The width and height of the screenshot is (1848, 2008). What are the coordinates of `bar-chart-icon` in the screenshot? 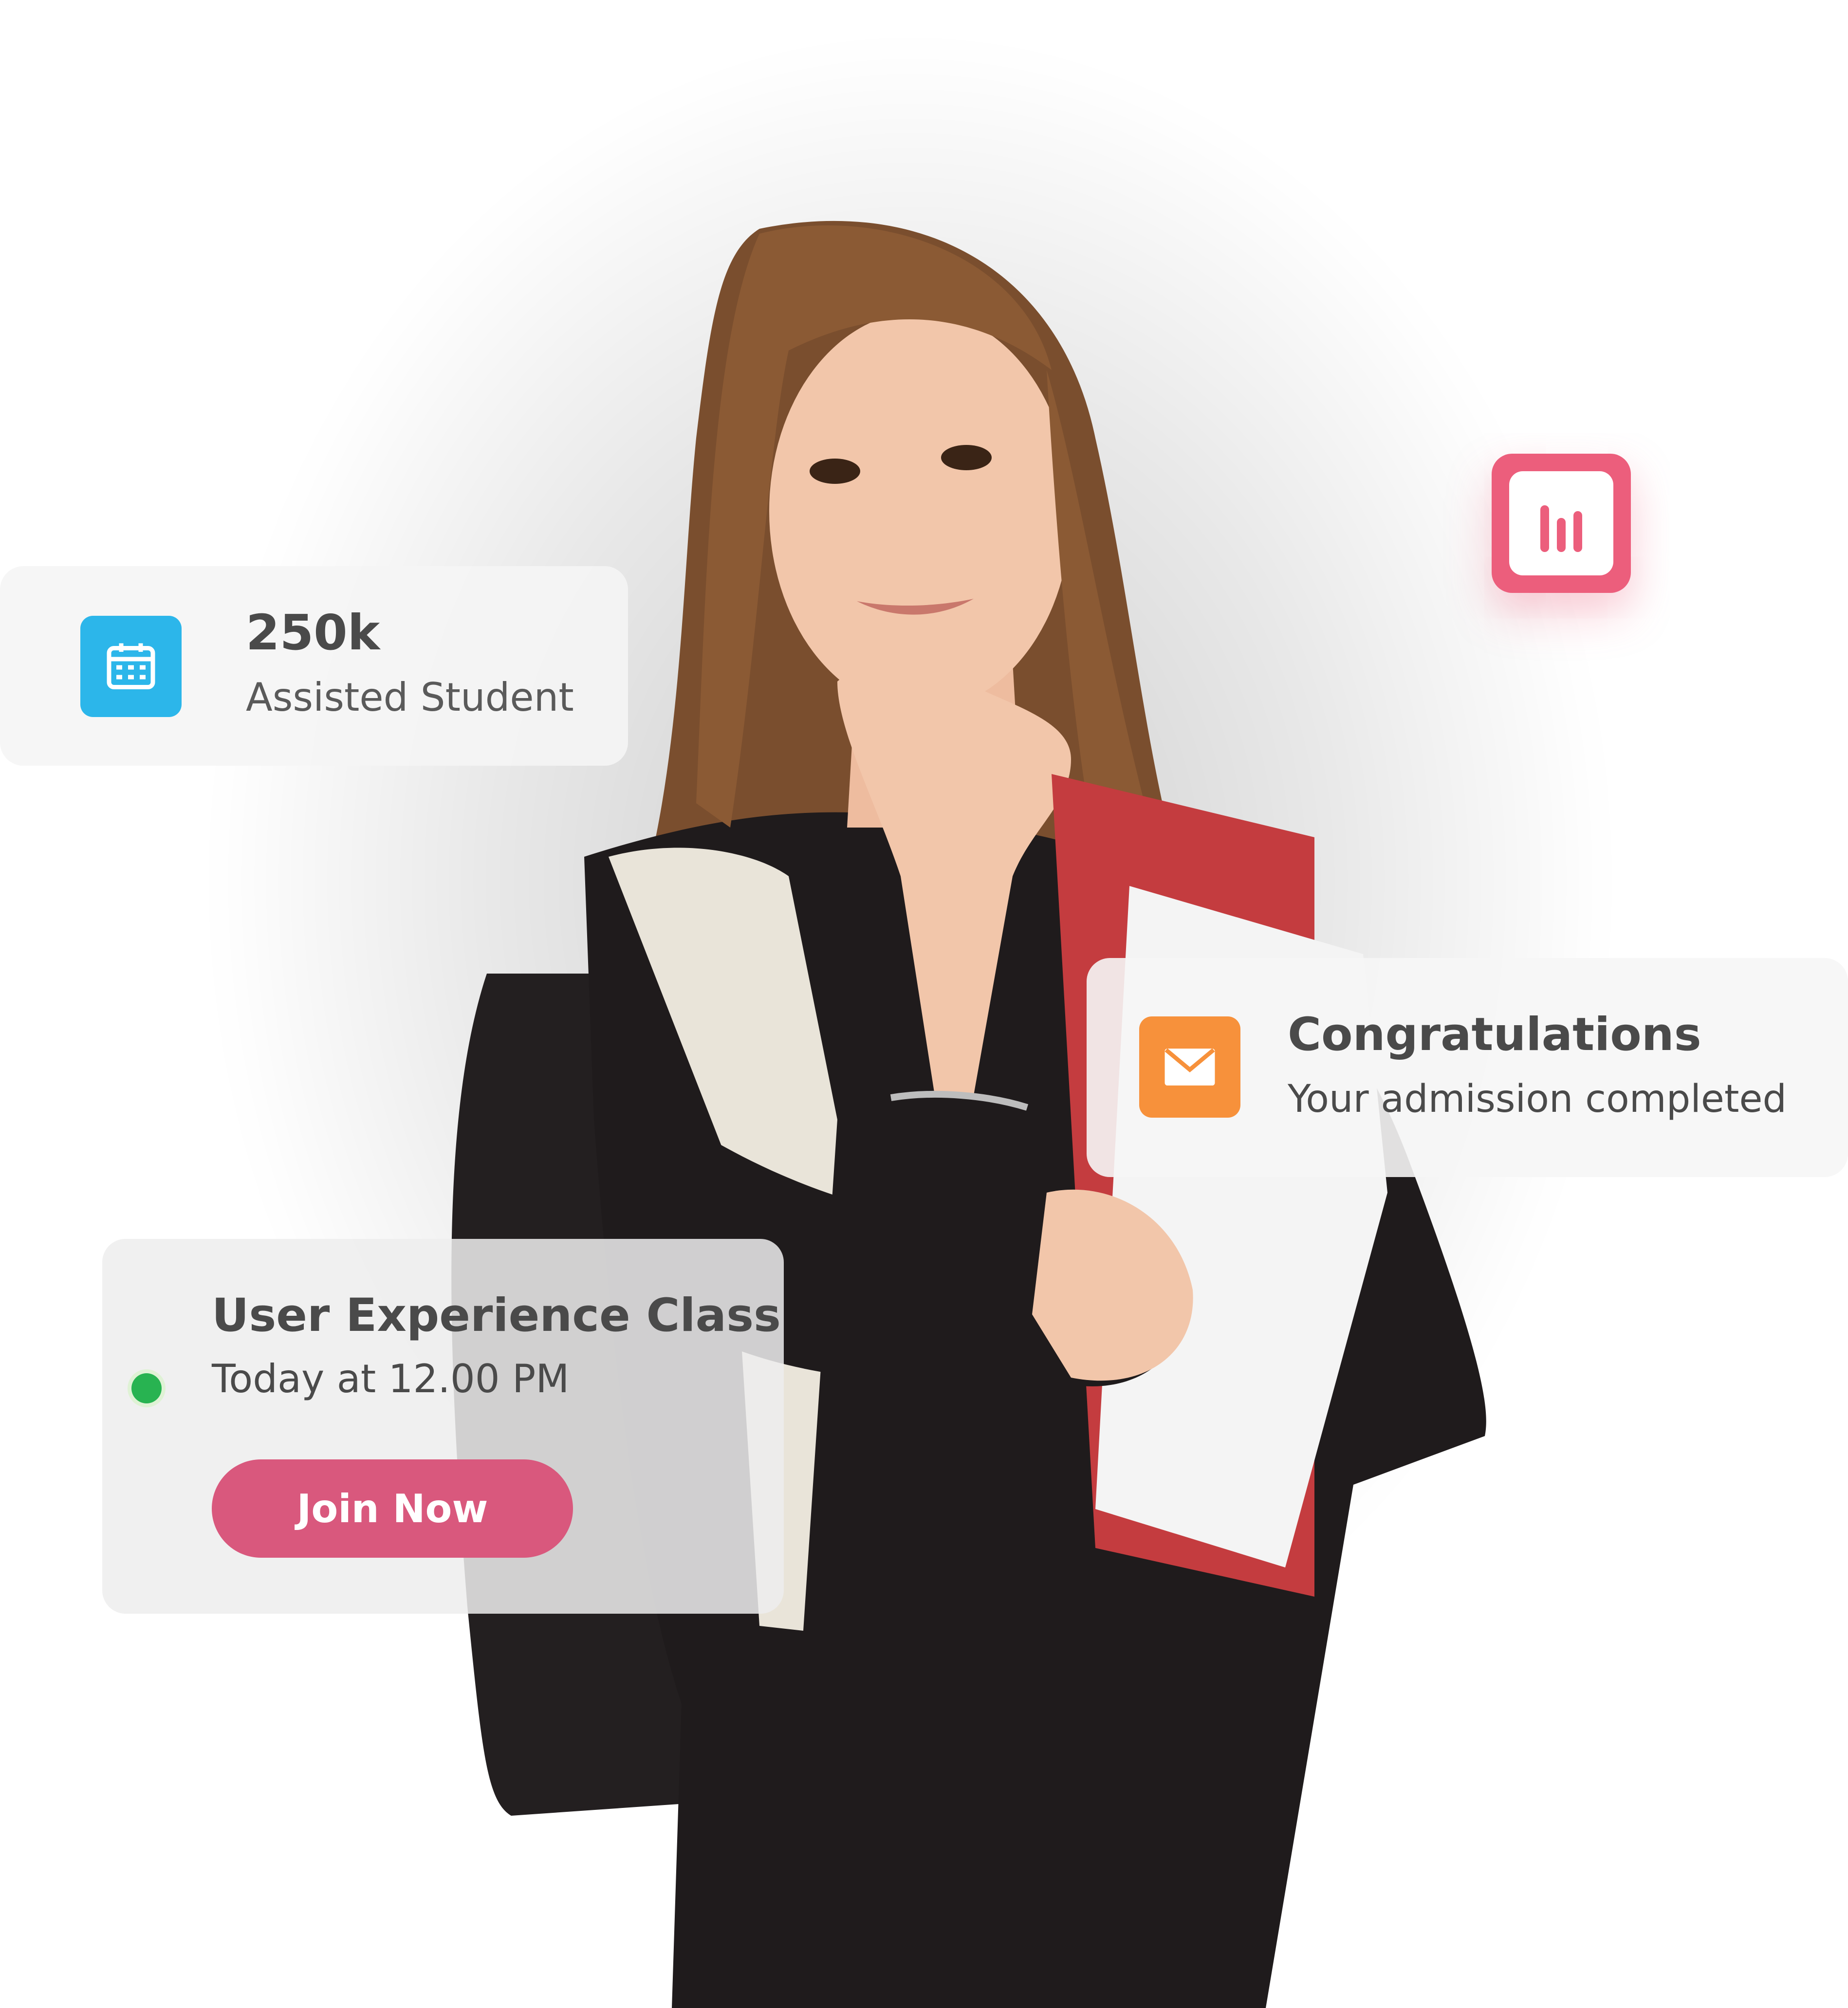 It's located at (1561, 523).